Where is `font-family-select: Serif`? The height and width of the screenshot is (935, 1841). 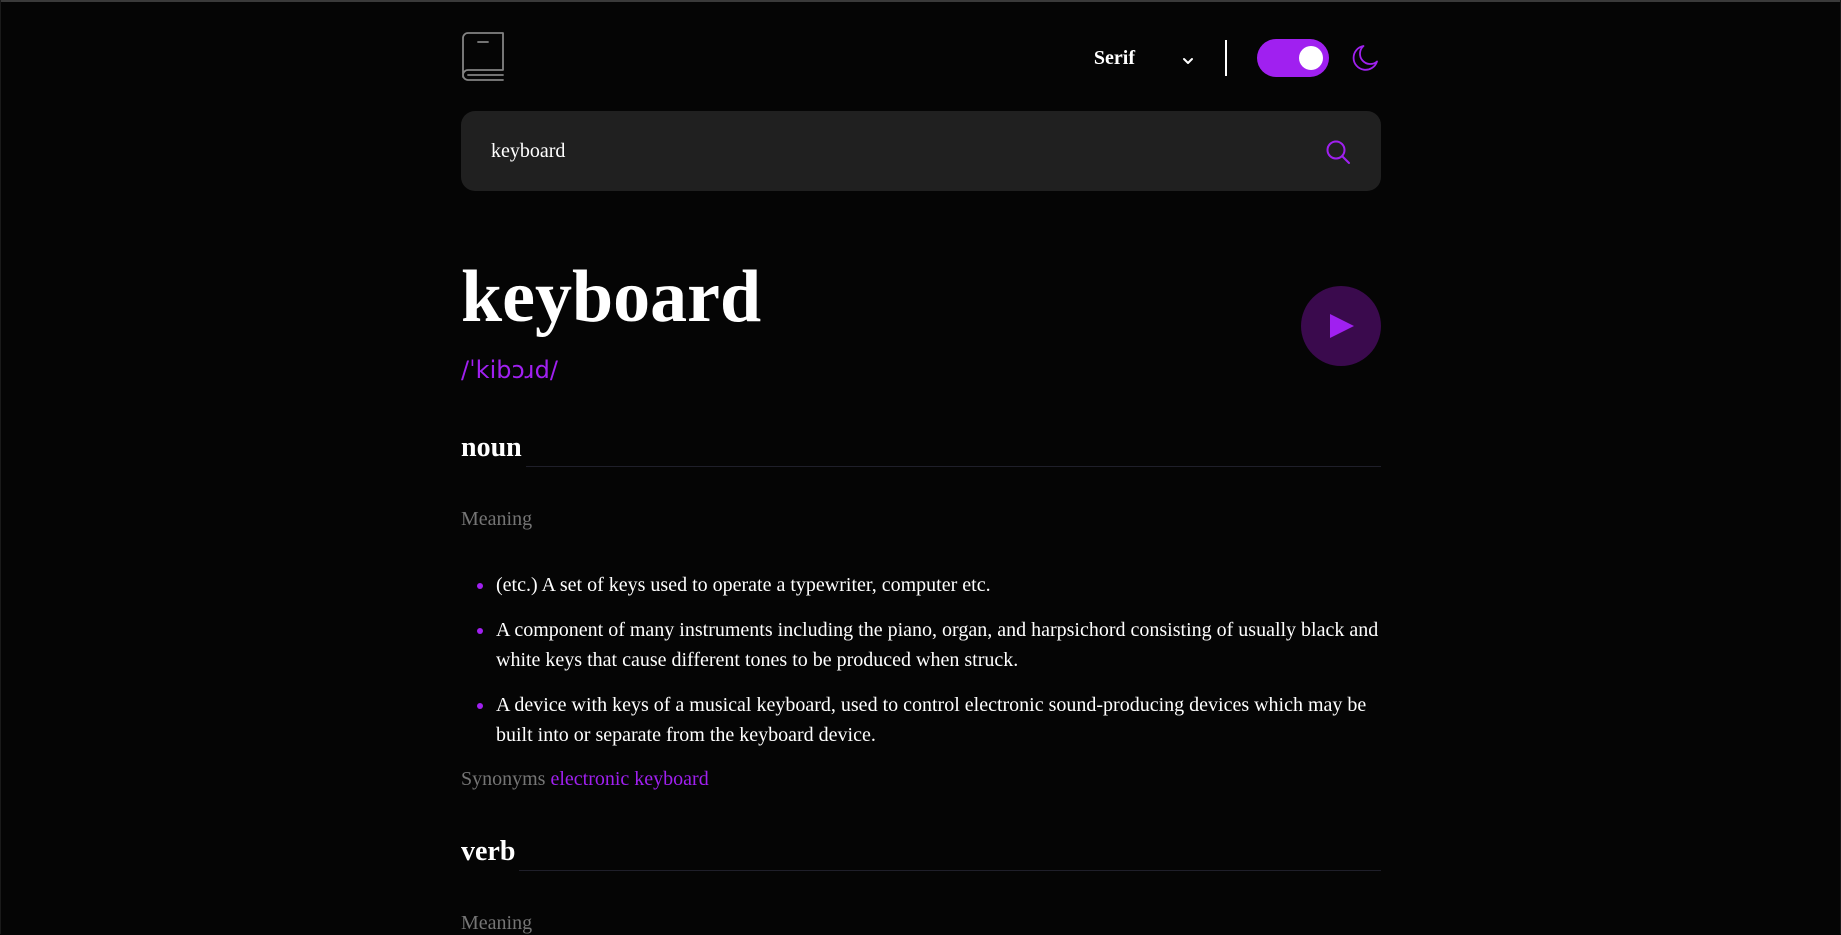
font-family-select: Serif is located at coordinates (1144, 58).